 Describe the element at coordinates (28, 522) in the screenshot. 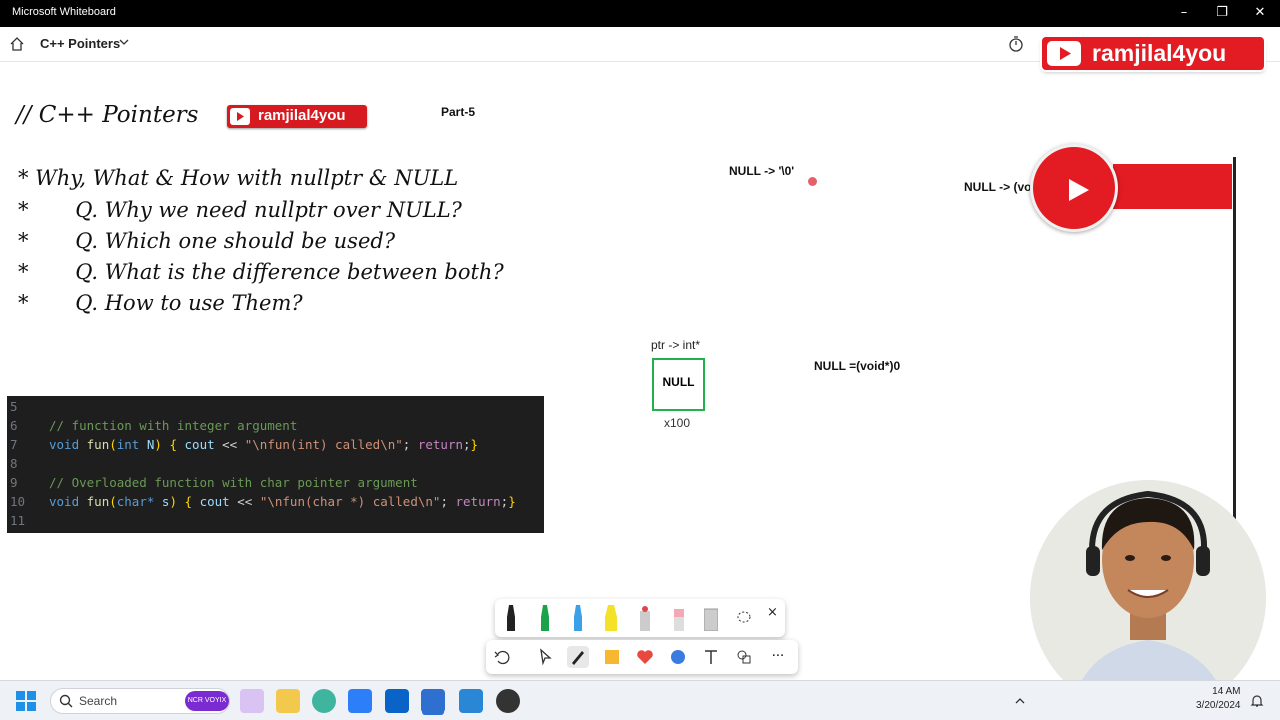

I see `code-line: 11` at that location.